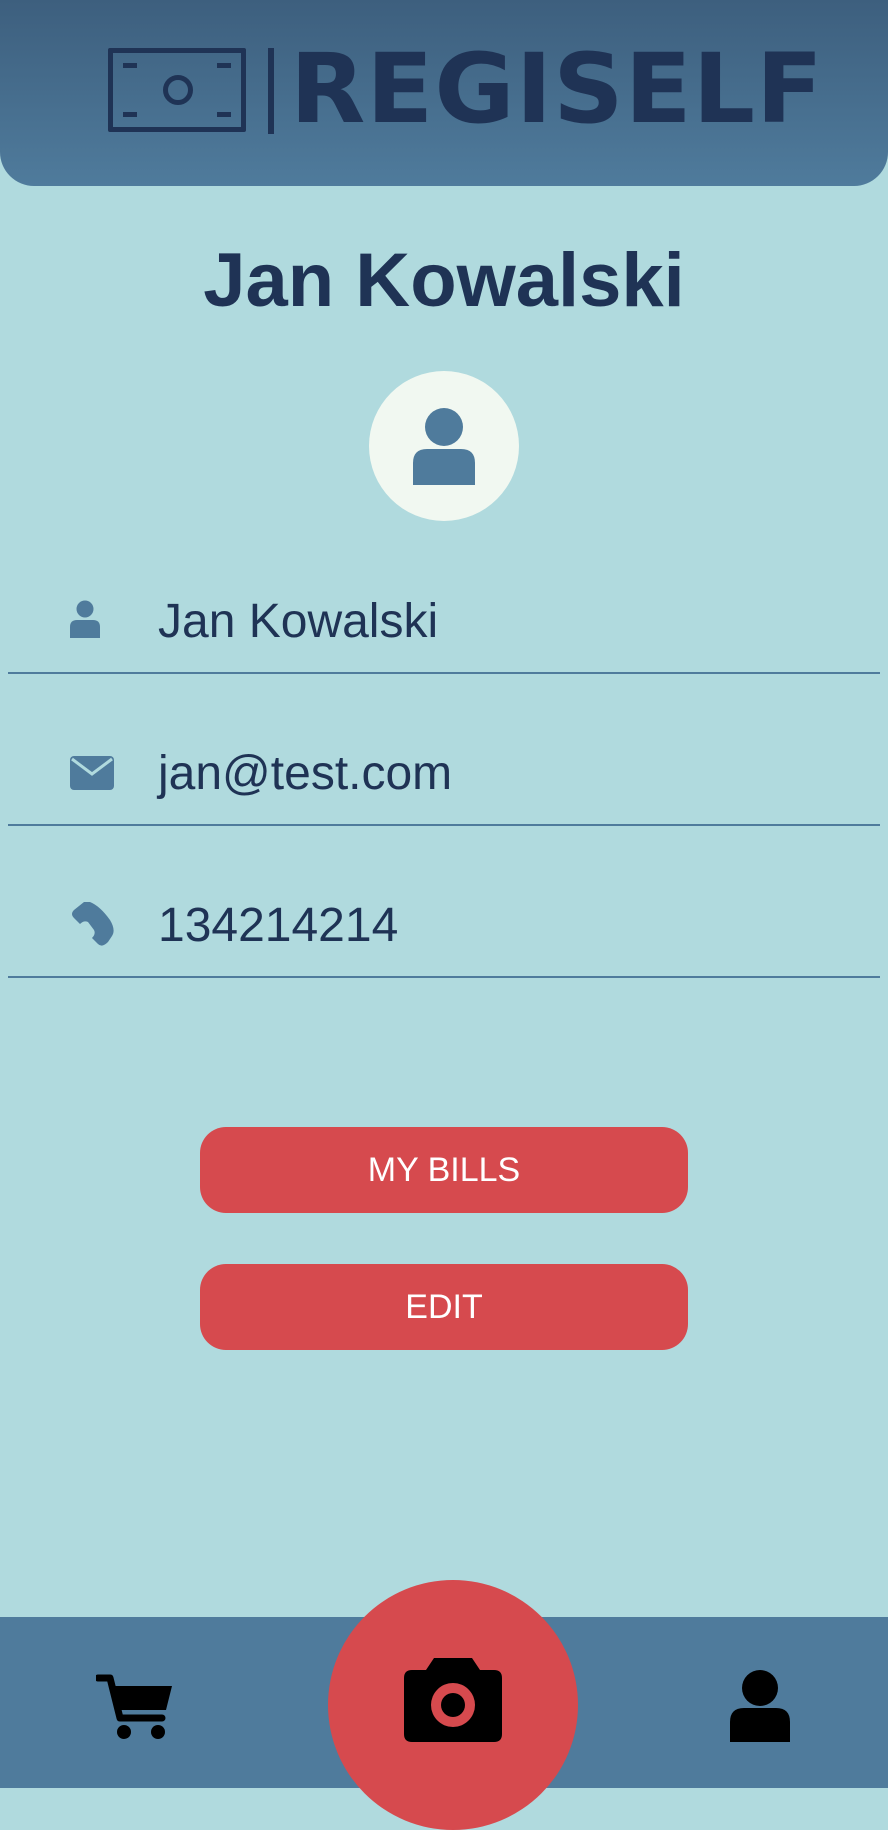 The height and width of the screenshot is (1830, 888). What do you see at coordinates (444, 917) in the screenshot?
I see `phone-field: 134214214` at bounding box center [444, 917].